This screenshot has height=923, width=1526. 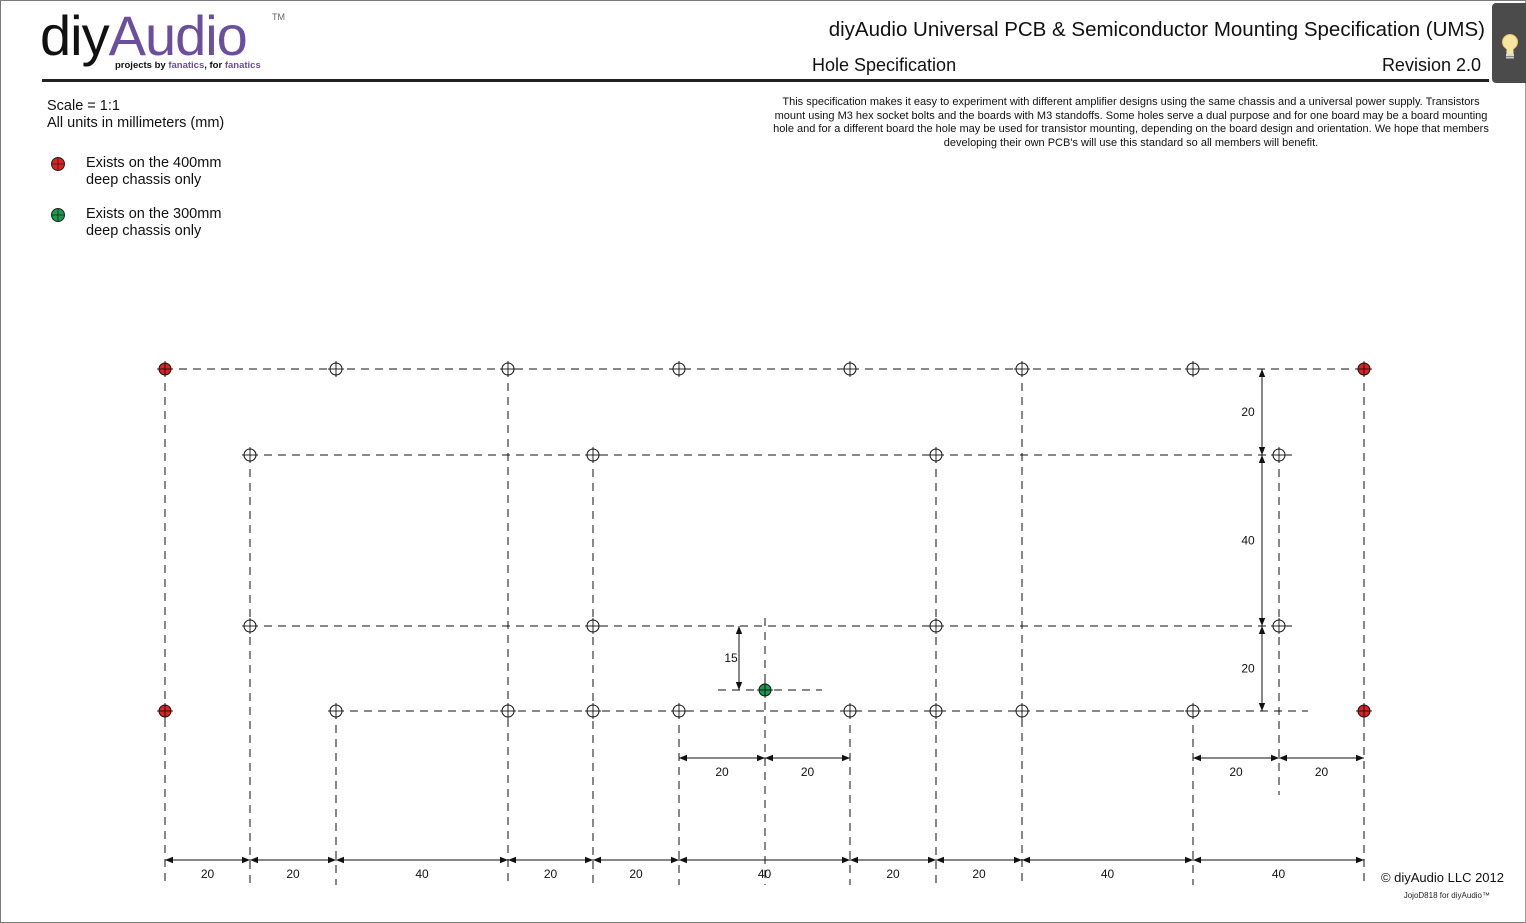 I want to click on dimension-label: 15, so click(x=731, y=658).